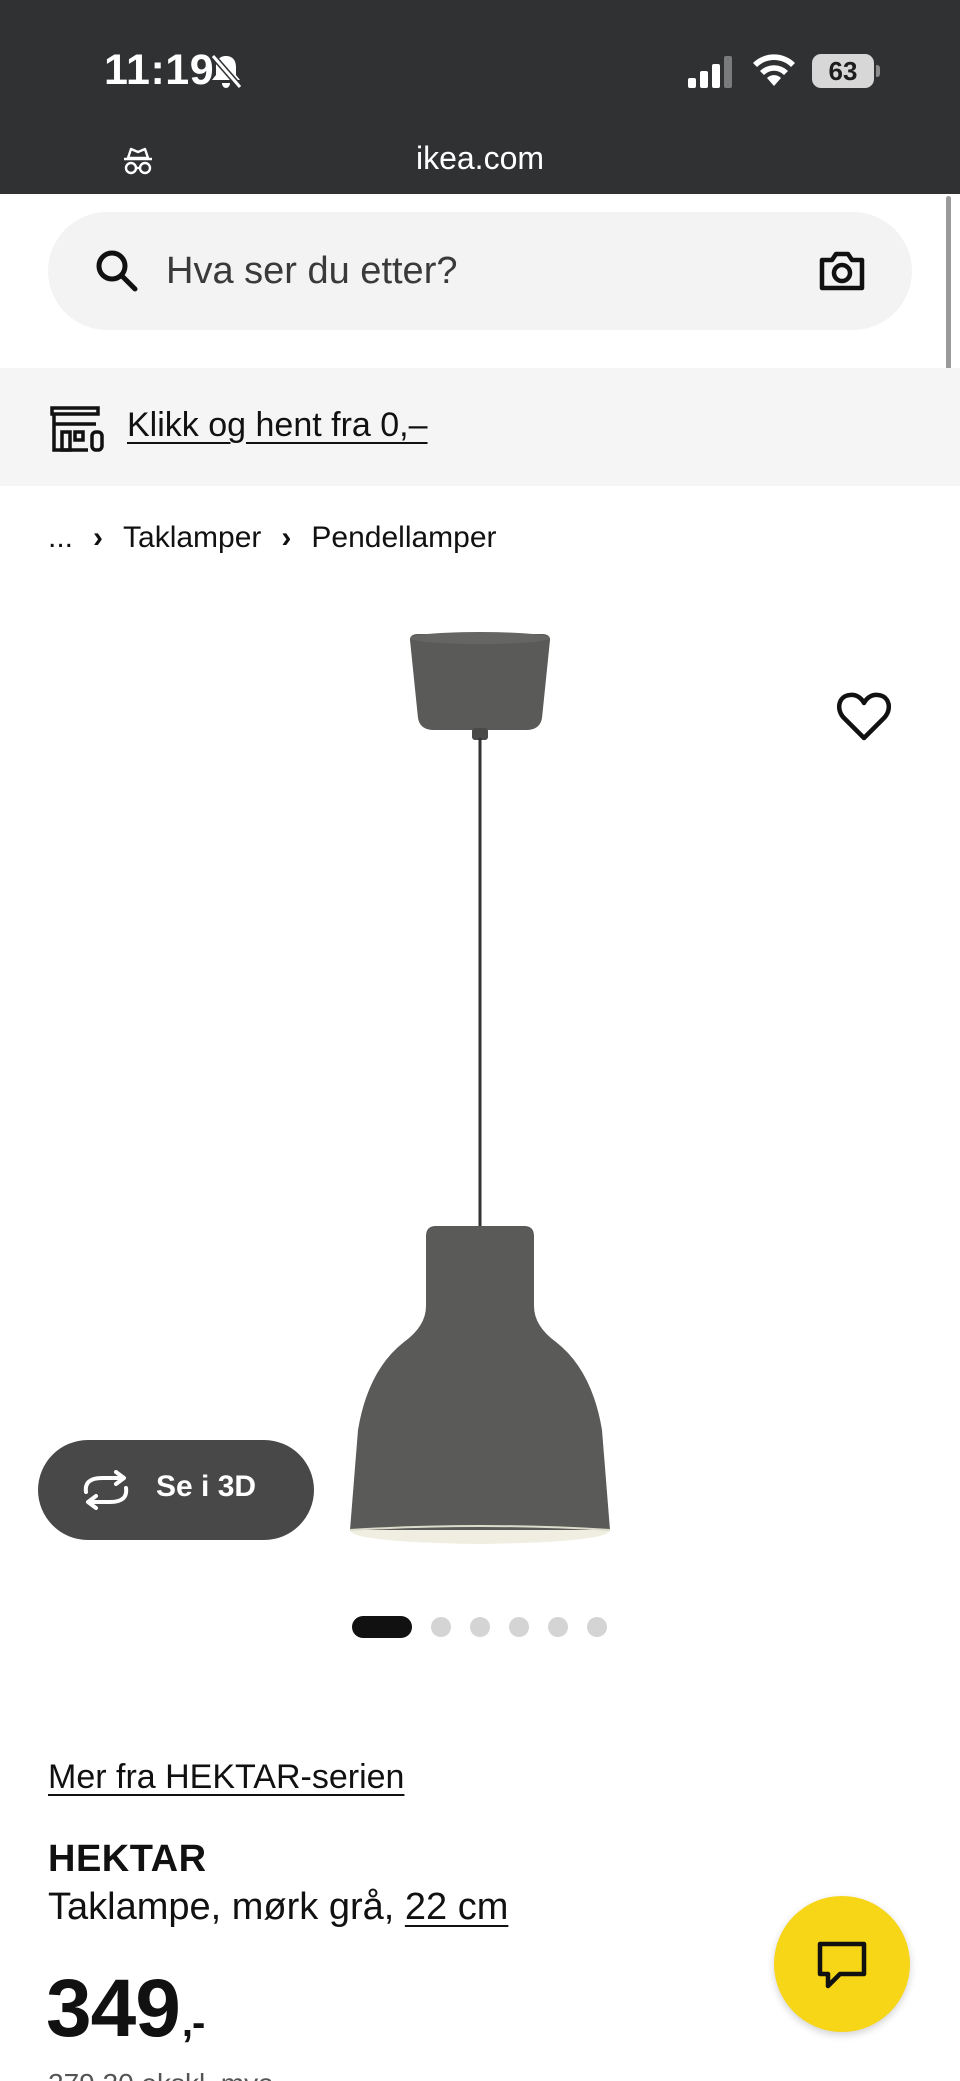 The height and width of the screenshot is (2081, 960). Describe the element at coordinates (159, 70) in the screenshot. I see `status-time: 11:19` at that location.